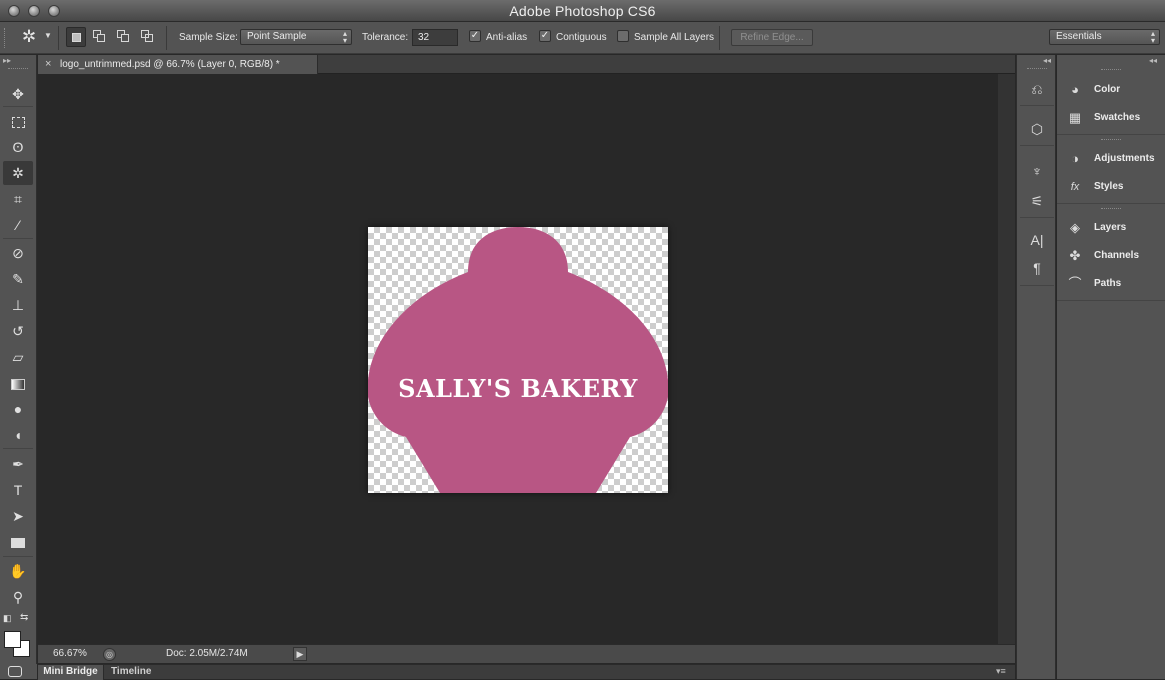 The image size is (1165, 680). I want to click on collapse-strip-icon: ◂◂, so click(1047, 60).